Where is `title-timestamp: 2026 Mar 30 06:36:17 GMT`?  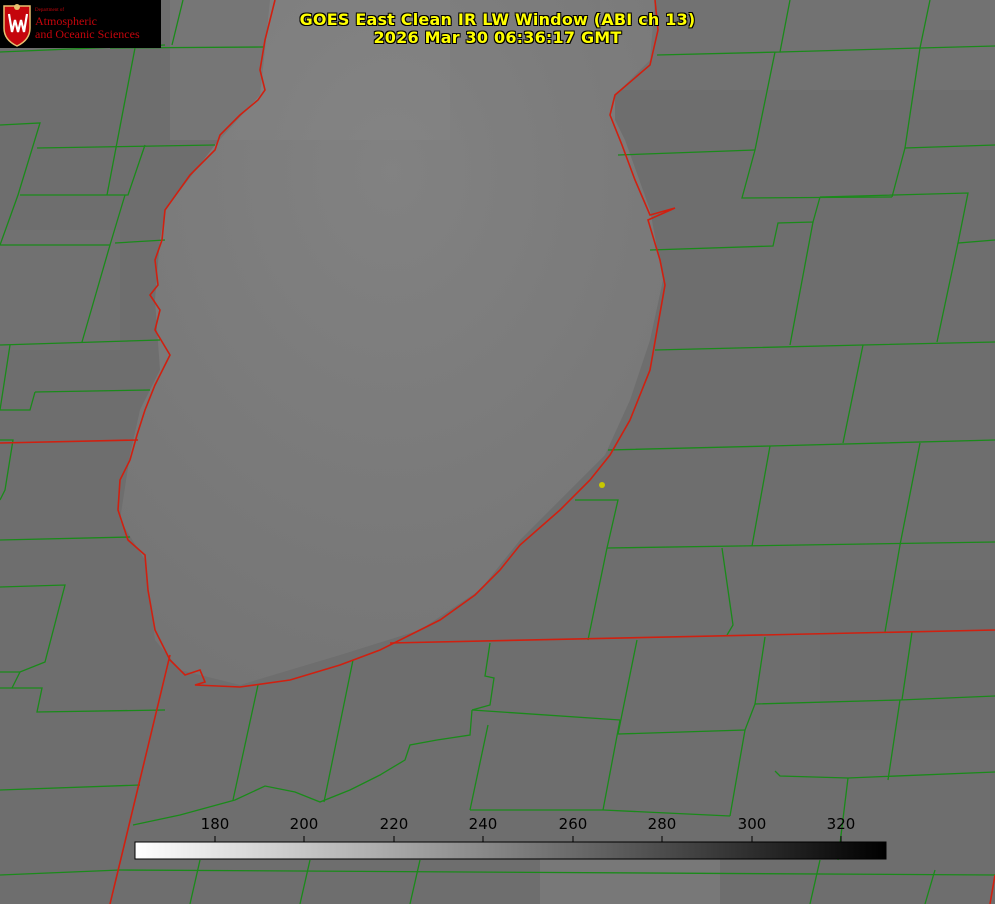 title-timestamp: 2026 Mar 30 06:36:17 GMT is located at coordinates (497, 37).